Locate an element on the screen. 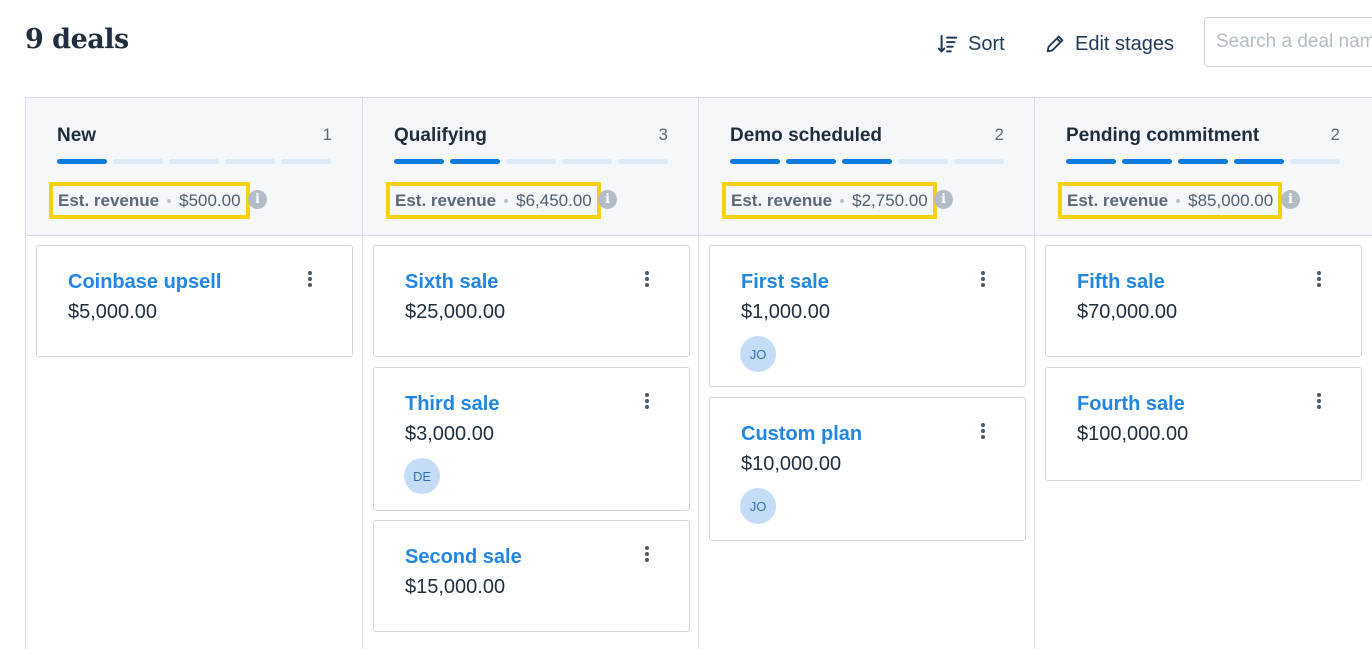  deal-card: Fourth sale $100,000.00 is located at coordinates (1203, 424).